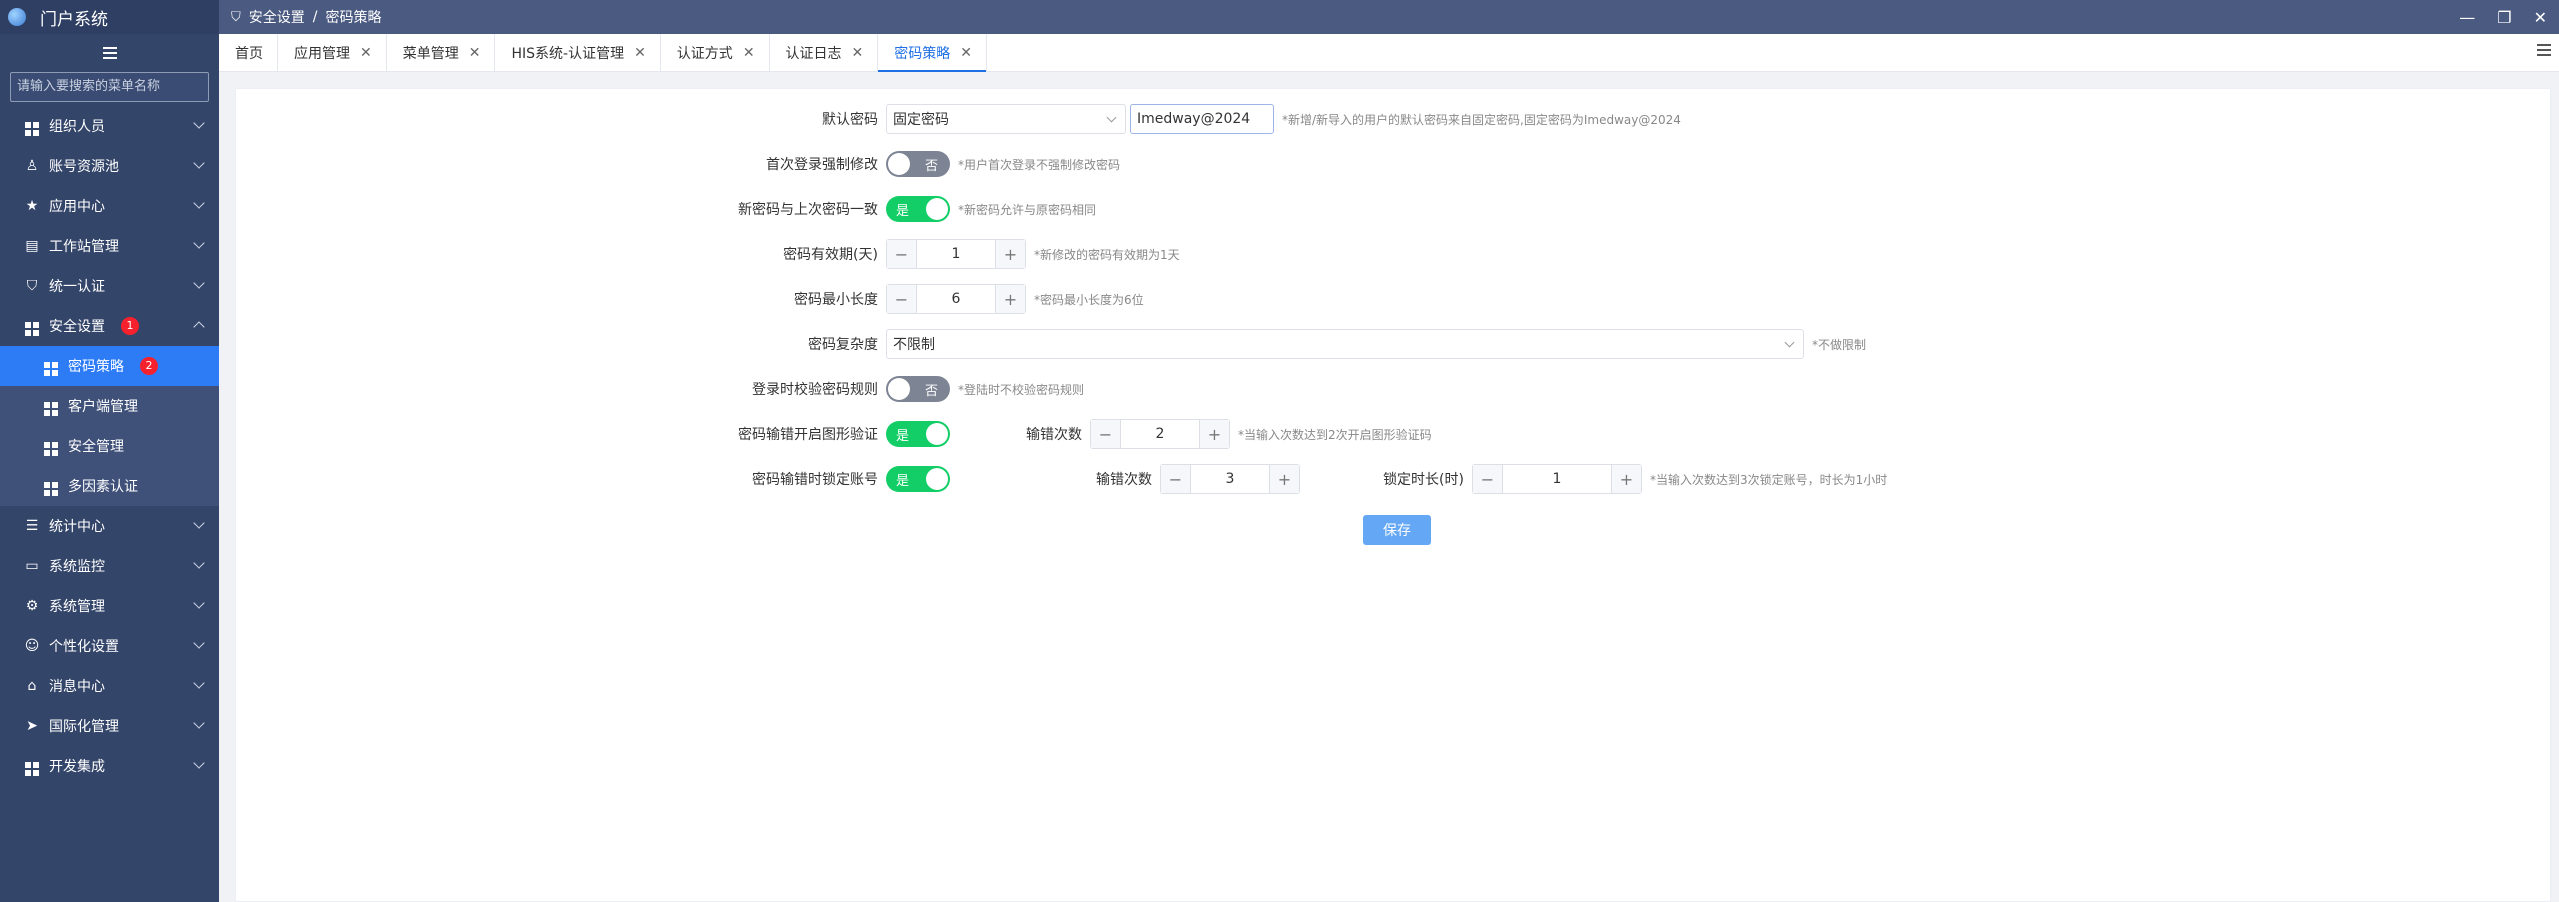 Image resolution: width=2559 pixels, height=902 pixels. I want to click on tab-label: 应用管理, so click(322, 53).